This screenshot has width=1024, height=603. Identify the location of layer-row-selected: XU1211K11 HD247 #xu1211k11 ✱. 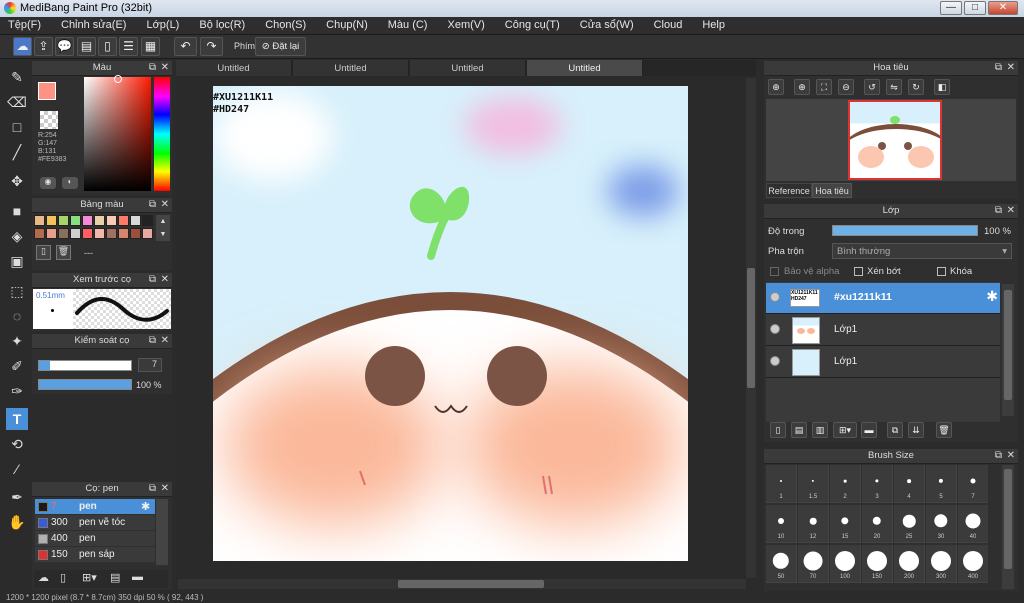
(883, 298).